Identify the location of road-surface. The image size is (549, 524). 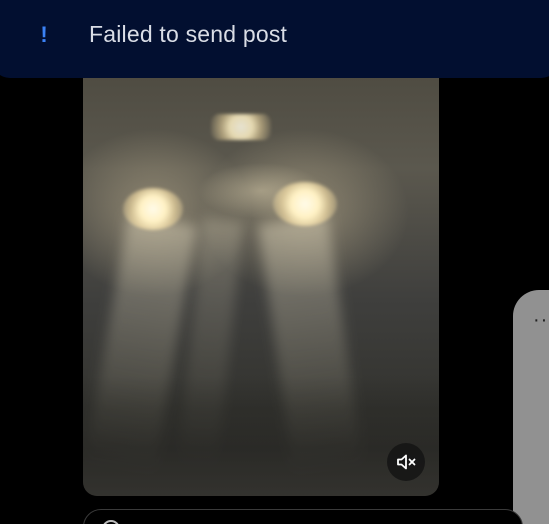
(261, 436).